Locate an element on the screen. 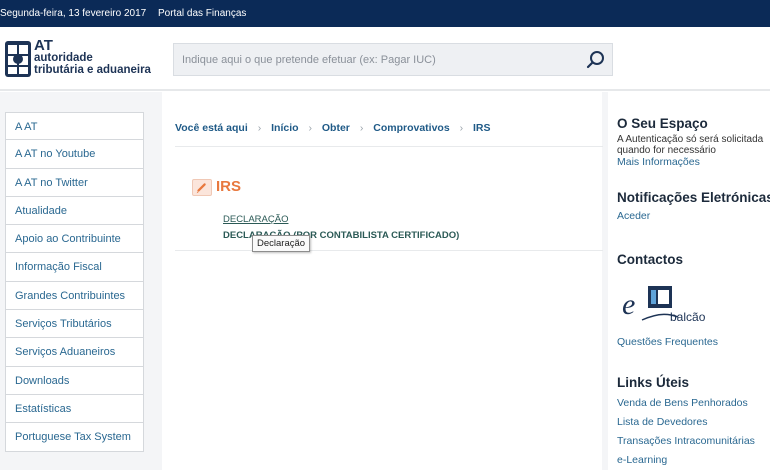 This screenshot has height=470, width=770. link-venda-bens: Venda de Bens Penhorados is located at coordinates (682, 403).